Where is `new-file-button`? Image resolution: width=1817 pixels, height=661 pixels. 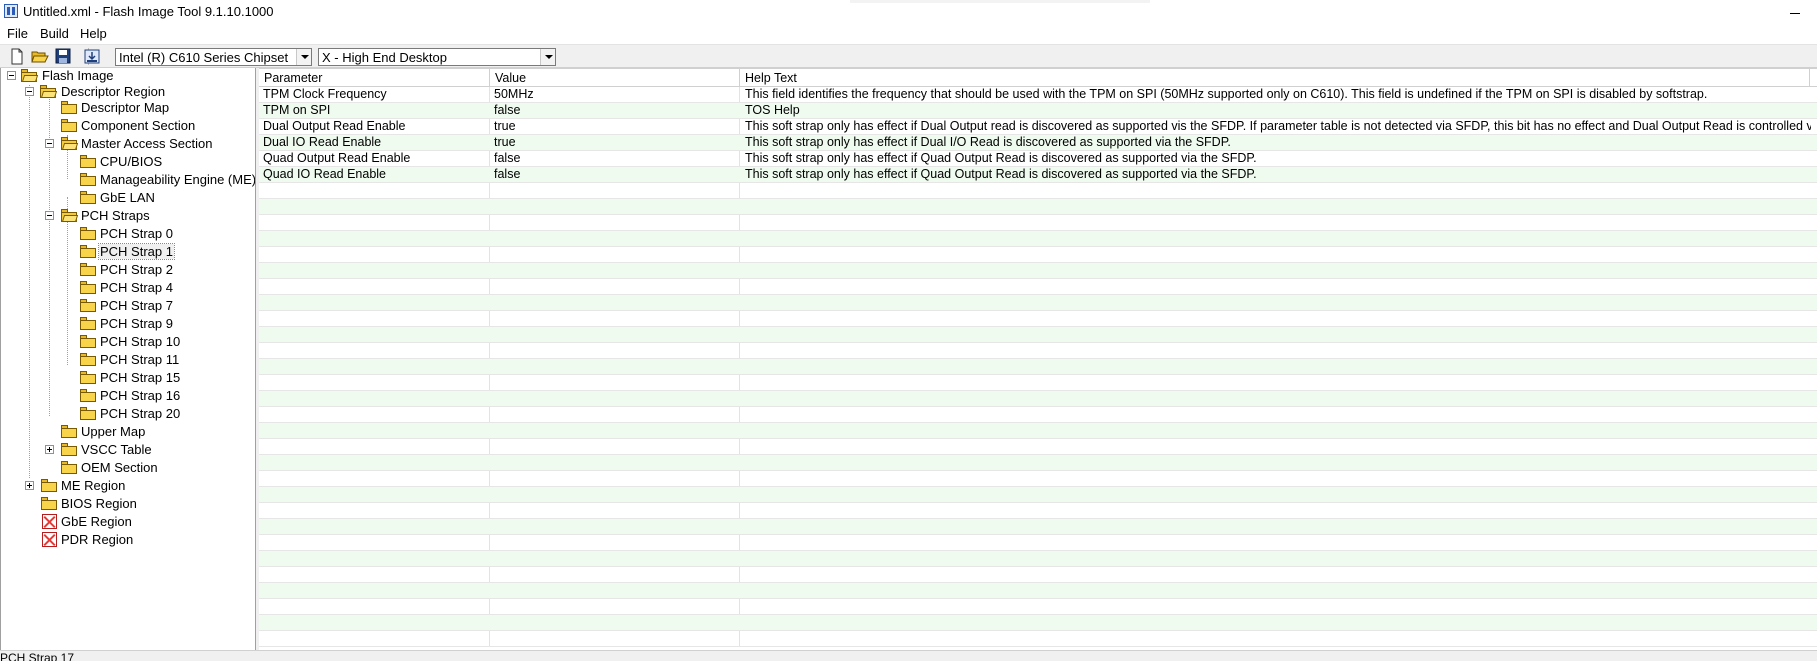
new-file-button is located at coordinates (17, 56).